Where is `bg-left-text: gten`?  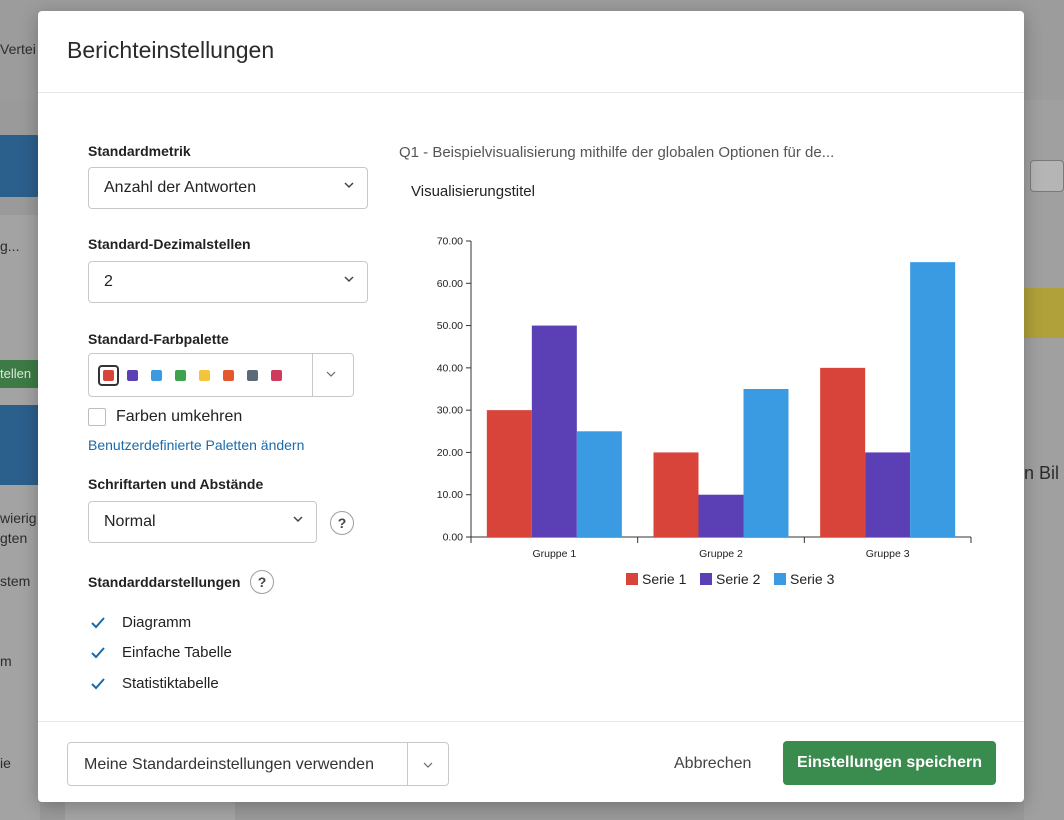 bg-left-text: gten is located at coordinates (14, 538).